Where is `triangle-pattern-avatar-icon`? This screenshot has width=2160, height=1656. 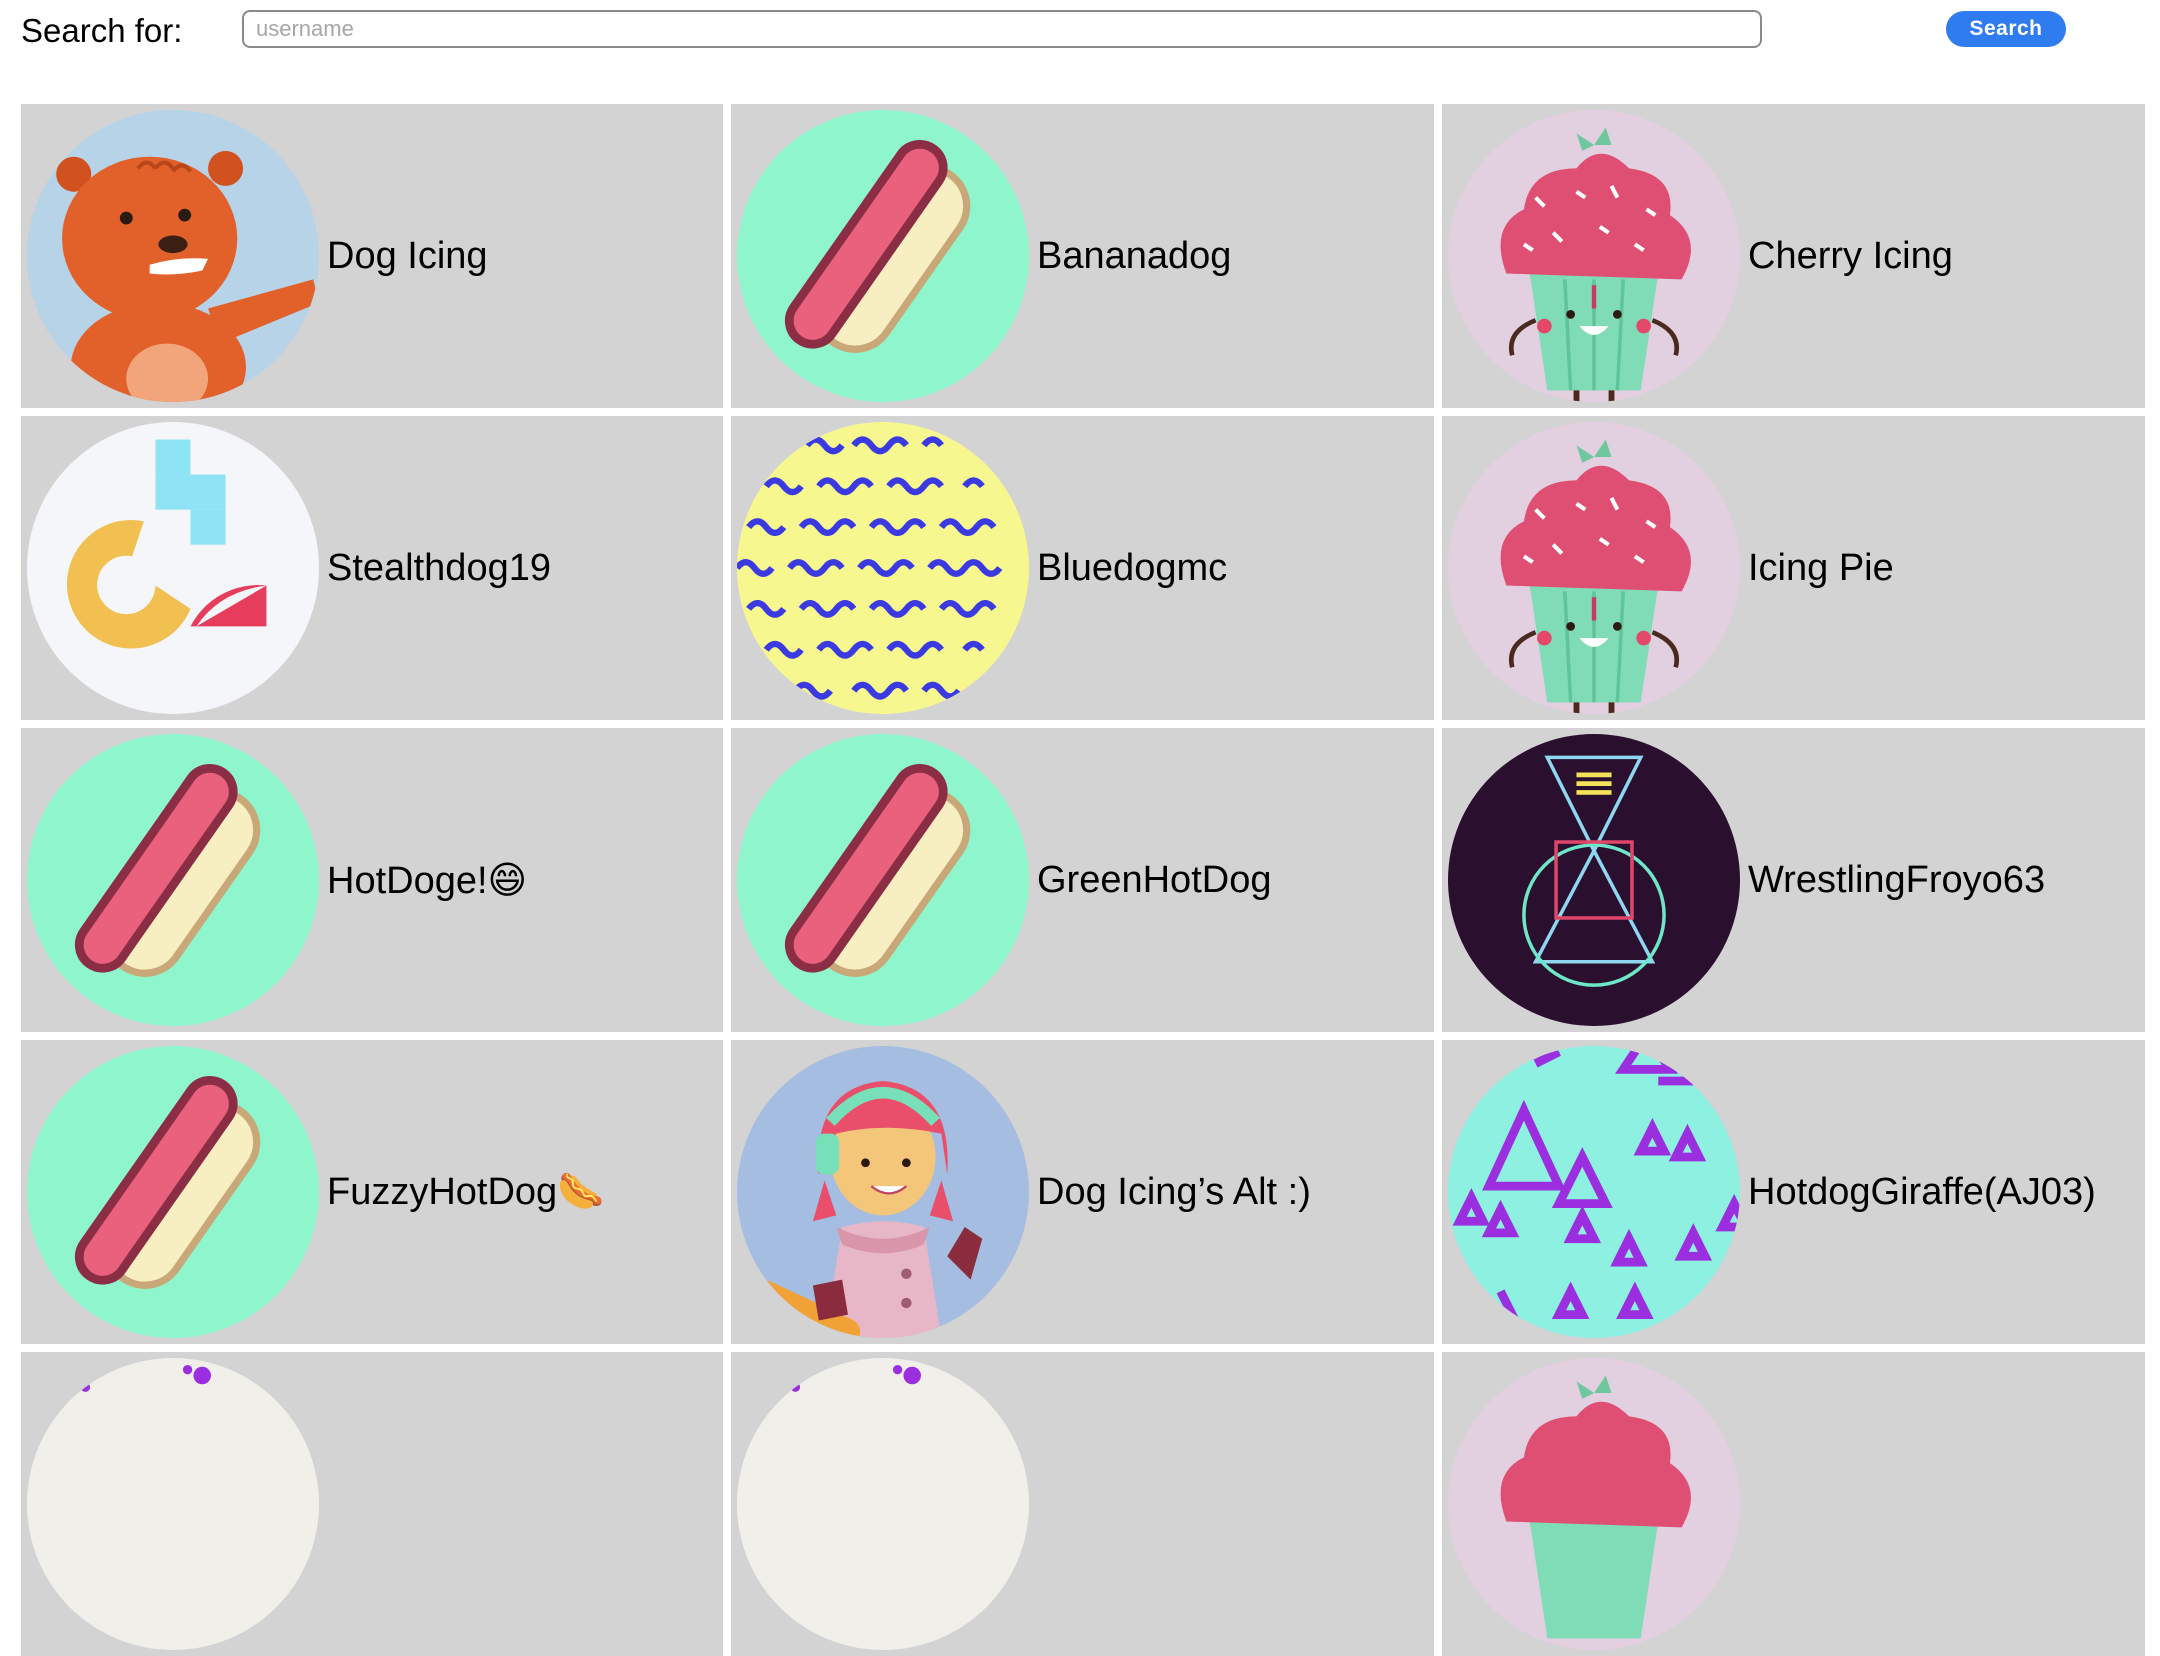 triangle-pattern-avatar-icon is located at coordinates (1594, 1192).